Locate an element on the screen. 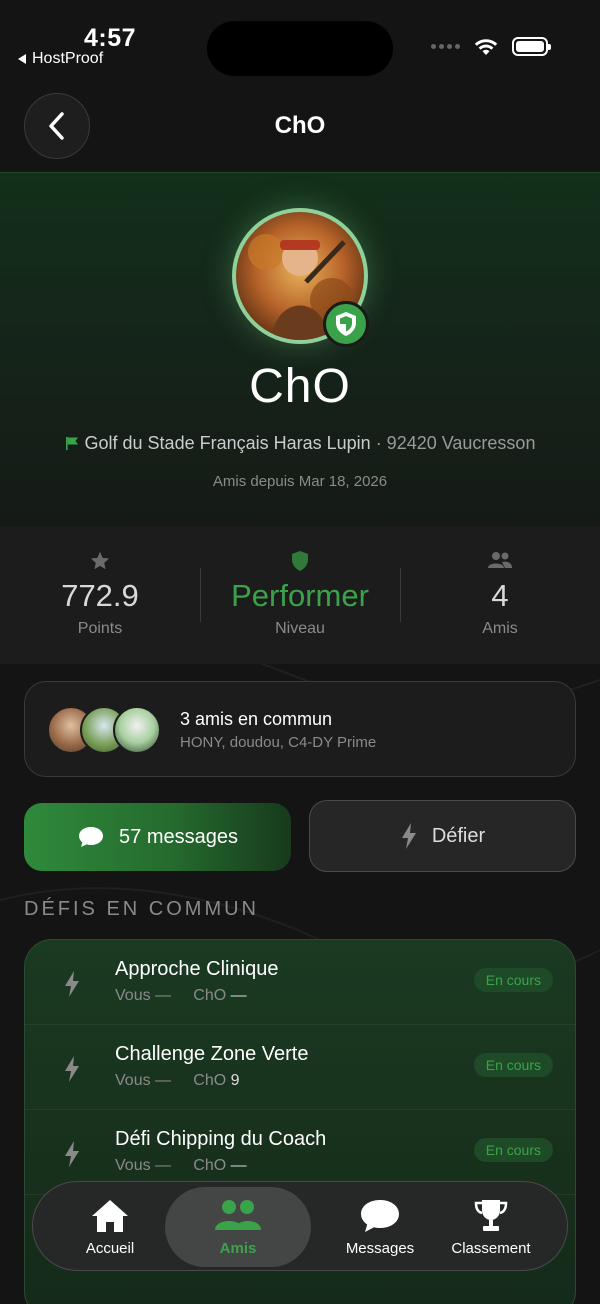 The image size is (600, 1304). back-app-label: HostProof is located at coordinates (68, 58).